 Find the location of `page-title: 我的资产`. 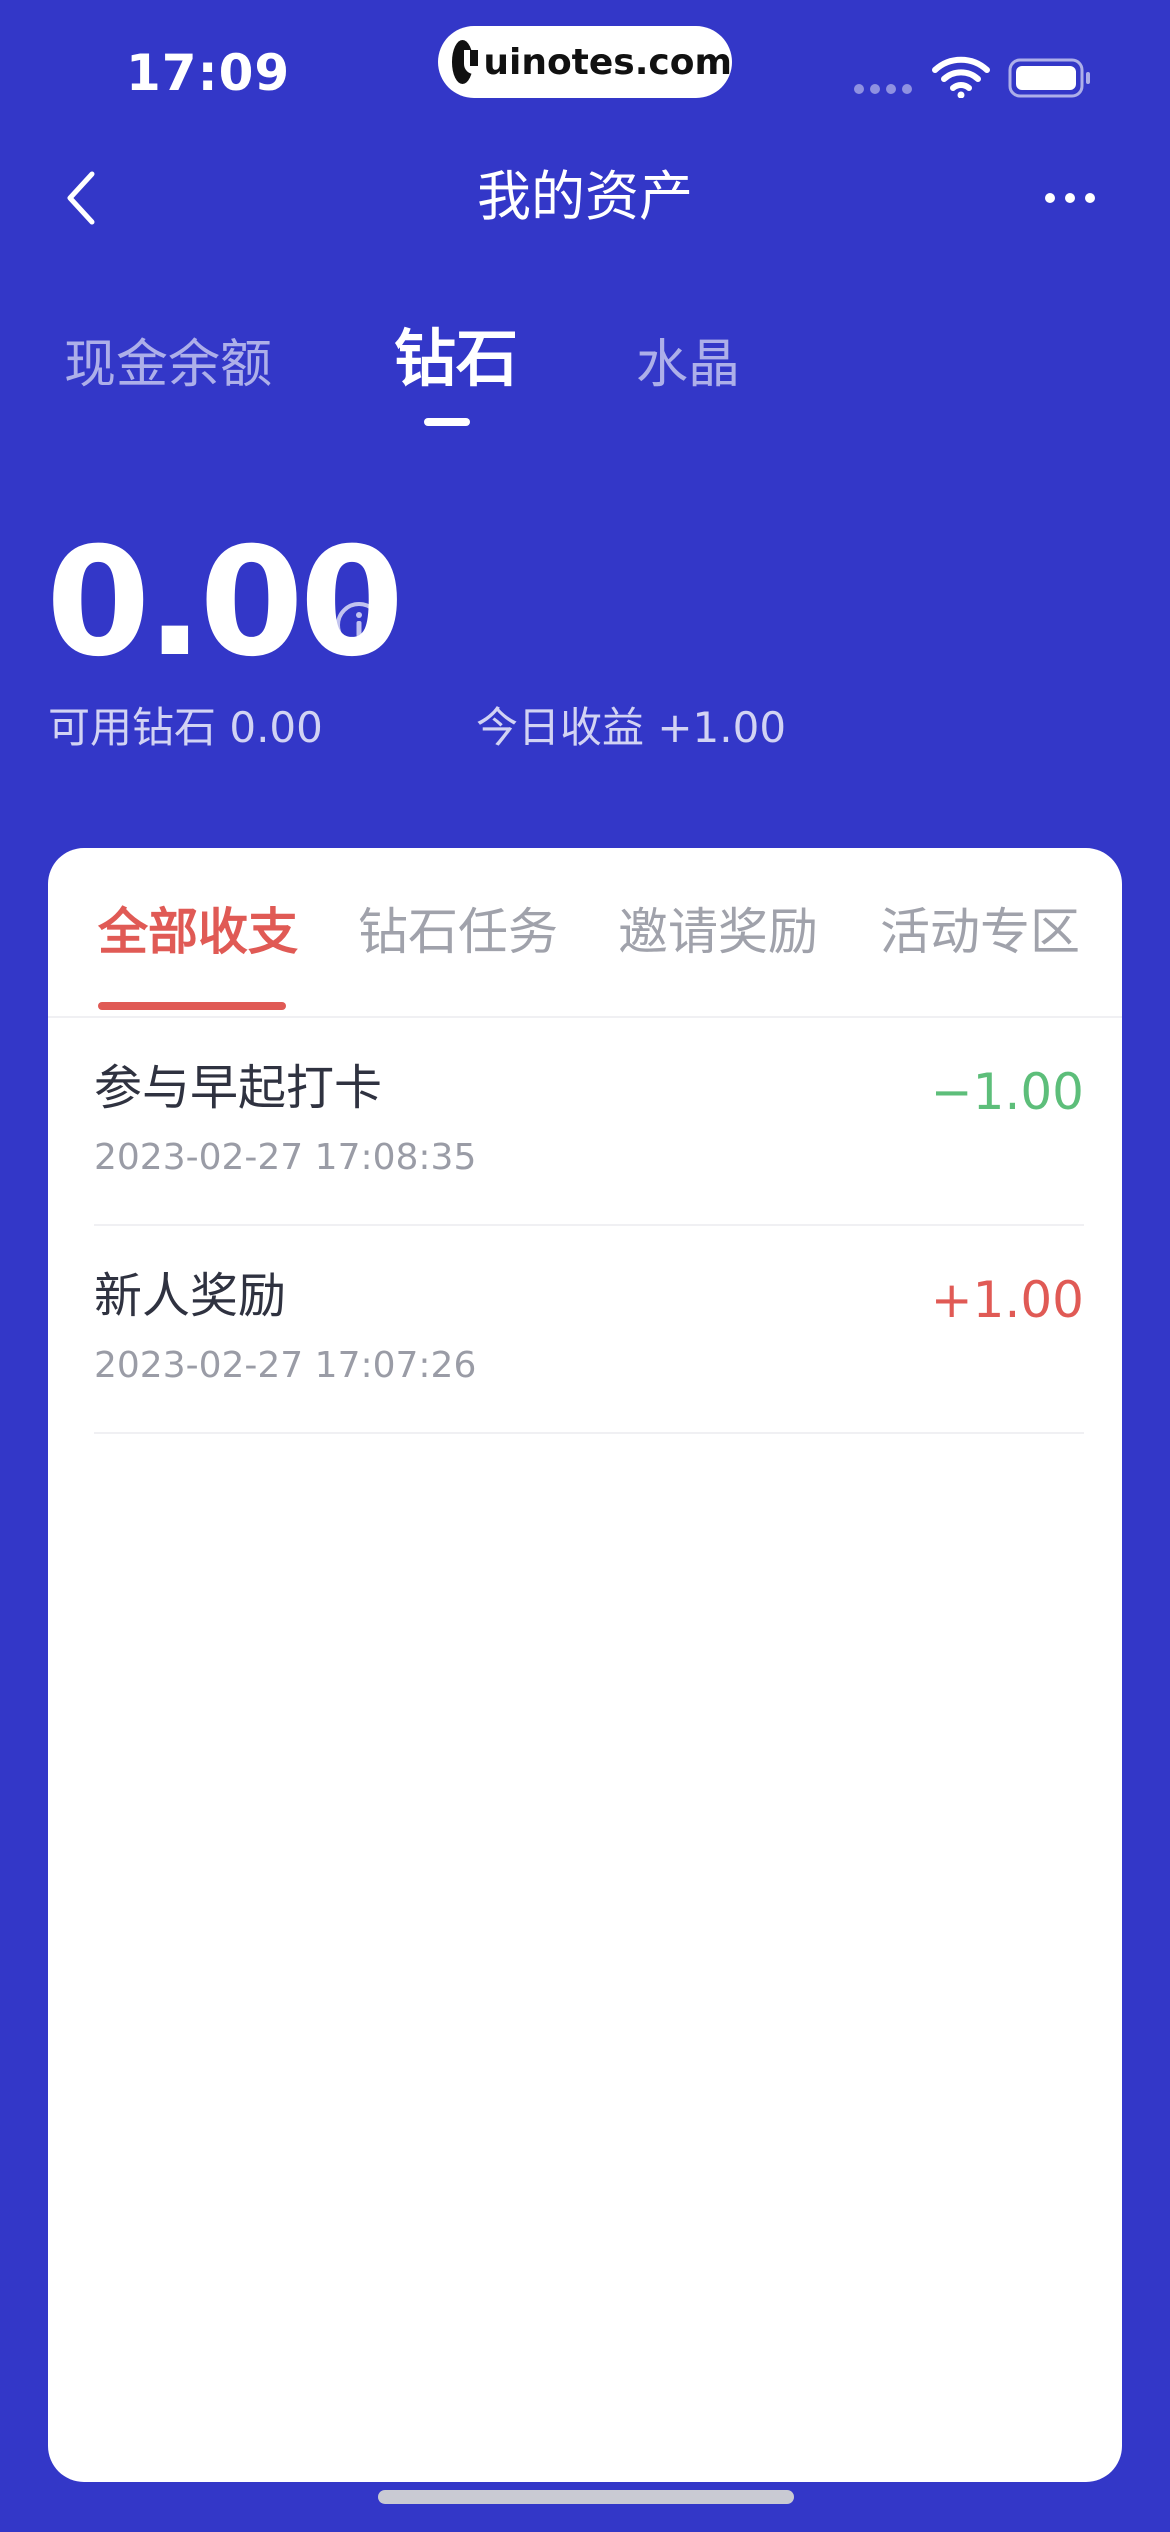

page-title: 我的资产 is located at coordinates (585, 196).